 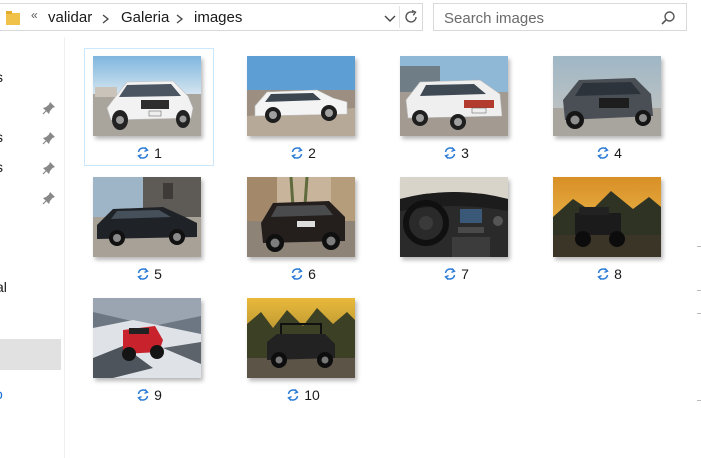 I want to click on overflow-chevron-icon: «, so click(x=34, y=15).